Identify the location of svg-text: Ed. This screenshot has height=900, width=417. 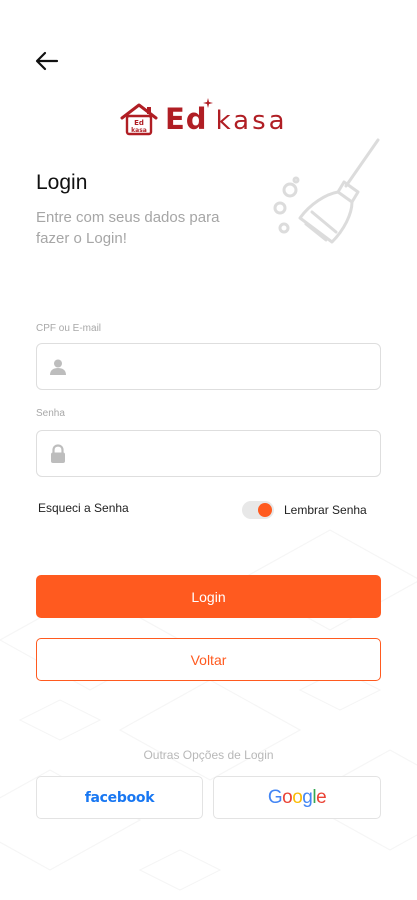
(139, 123).